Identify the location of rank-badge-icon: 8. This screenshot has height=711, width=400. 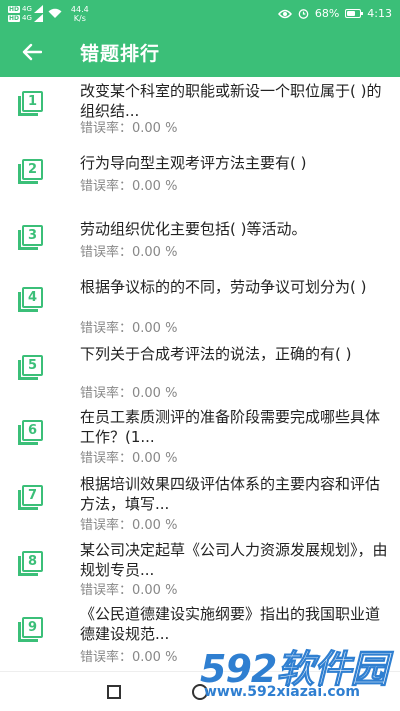
(31, 564).